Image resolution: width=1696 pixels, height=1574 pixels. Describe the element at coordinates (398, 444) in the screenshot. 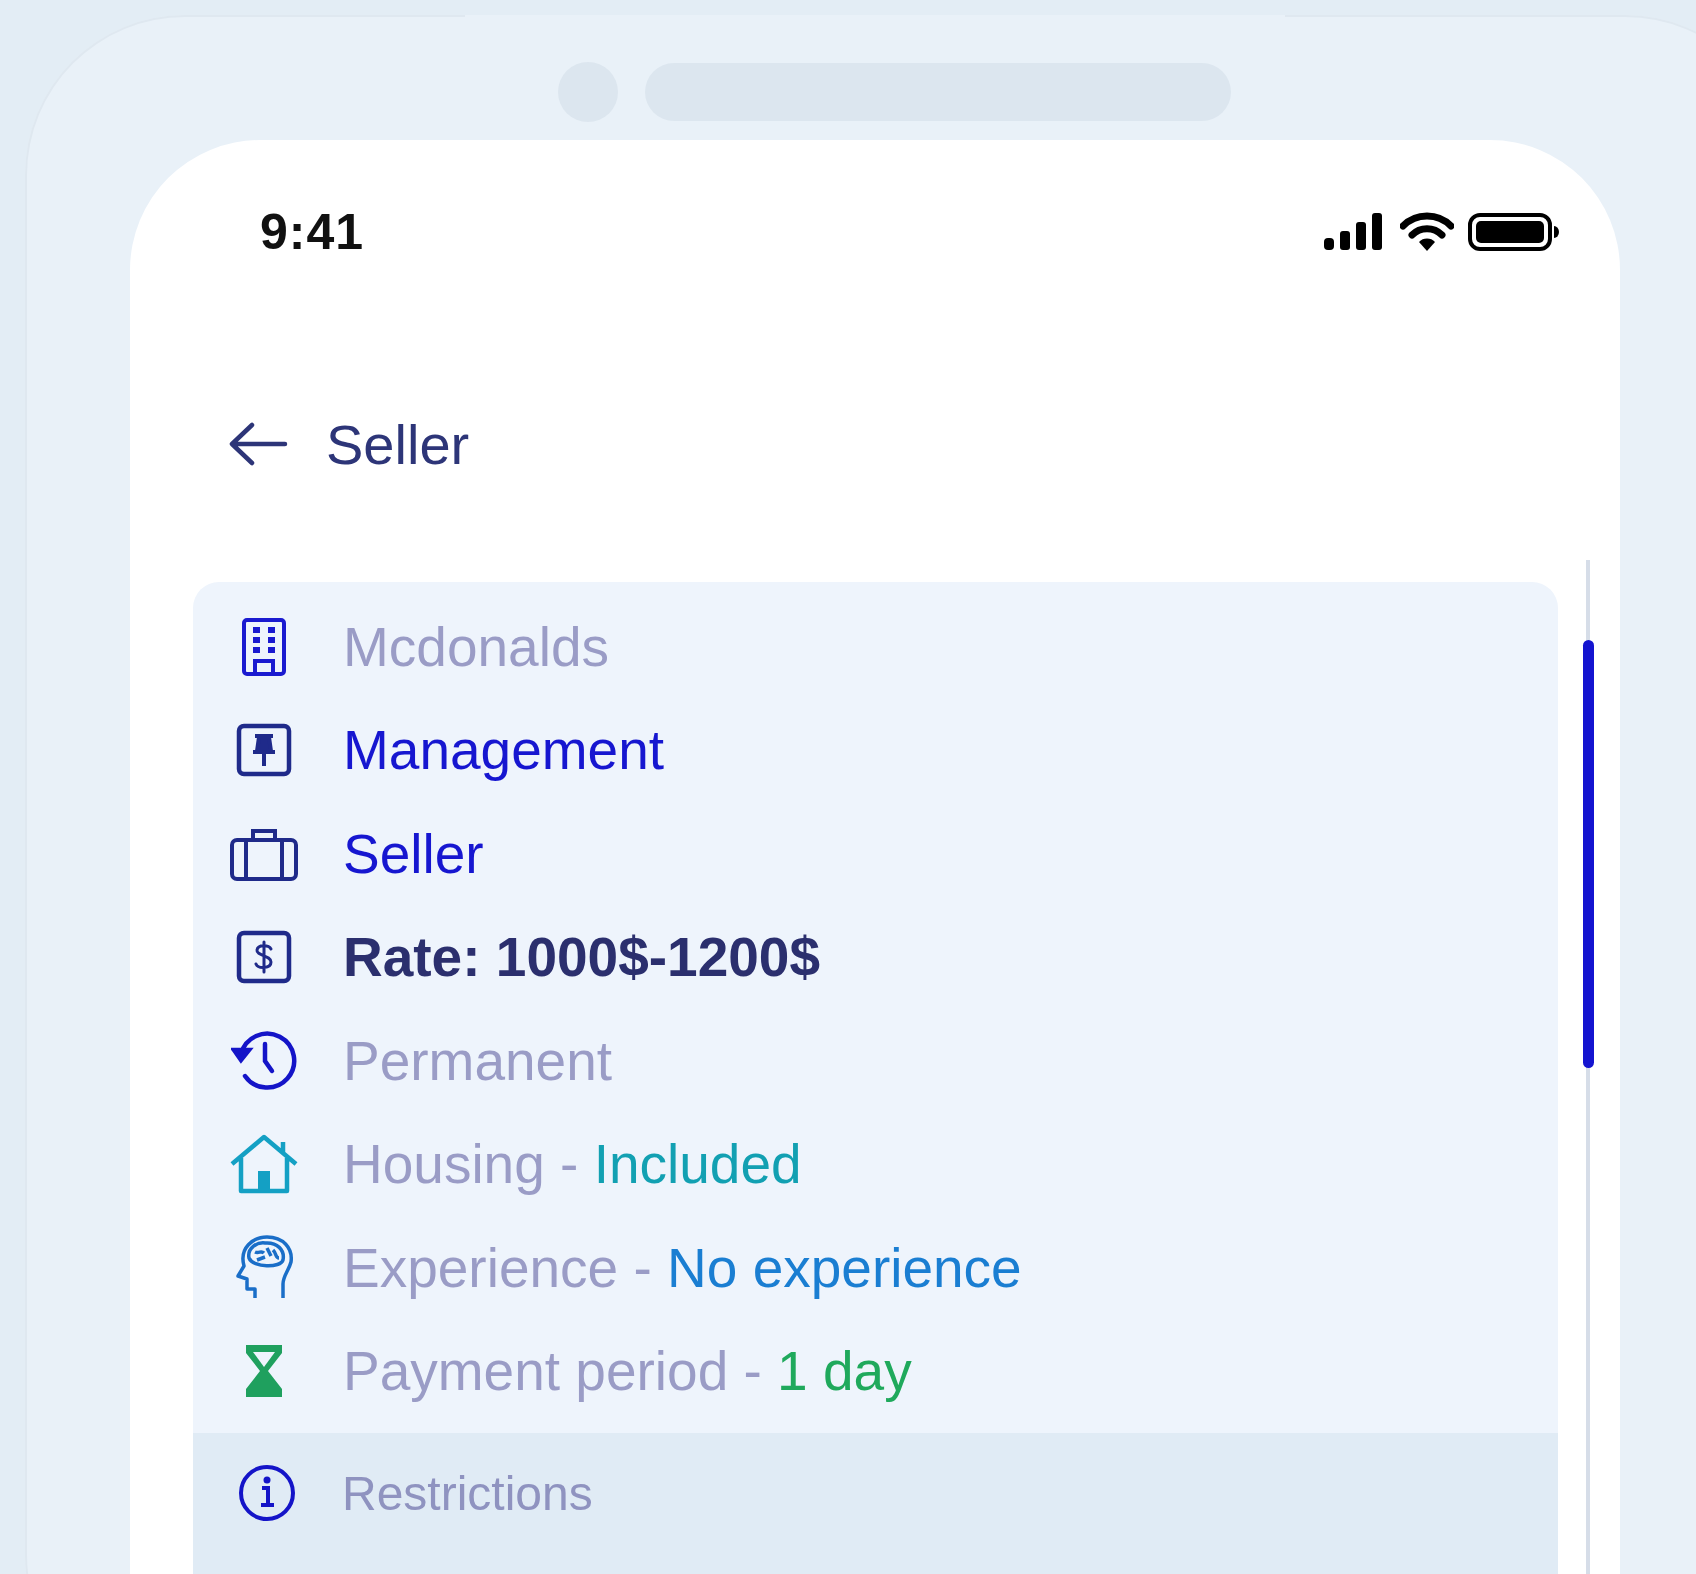

I see `page-title: Seller` at that location.